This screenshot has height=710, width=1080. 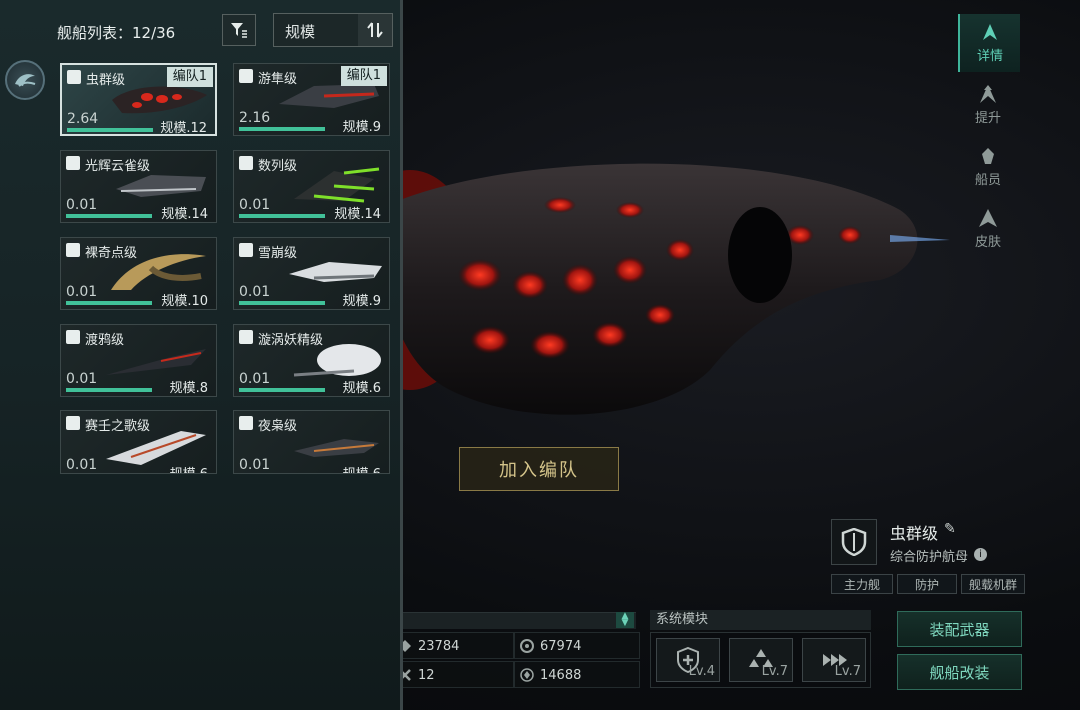 What do you see at coordinates (188, 388) in the screenshot?
I see `ship-scale: 规模.8` at bounding box center [188, 388].